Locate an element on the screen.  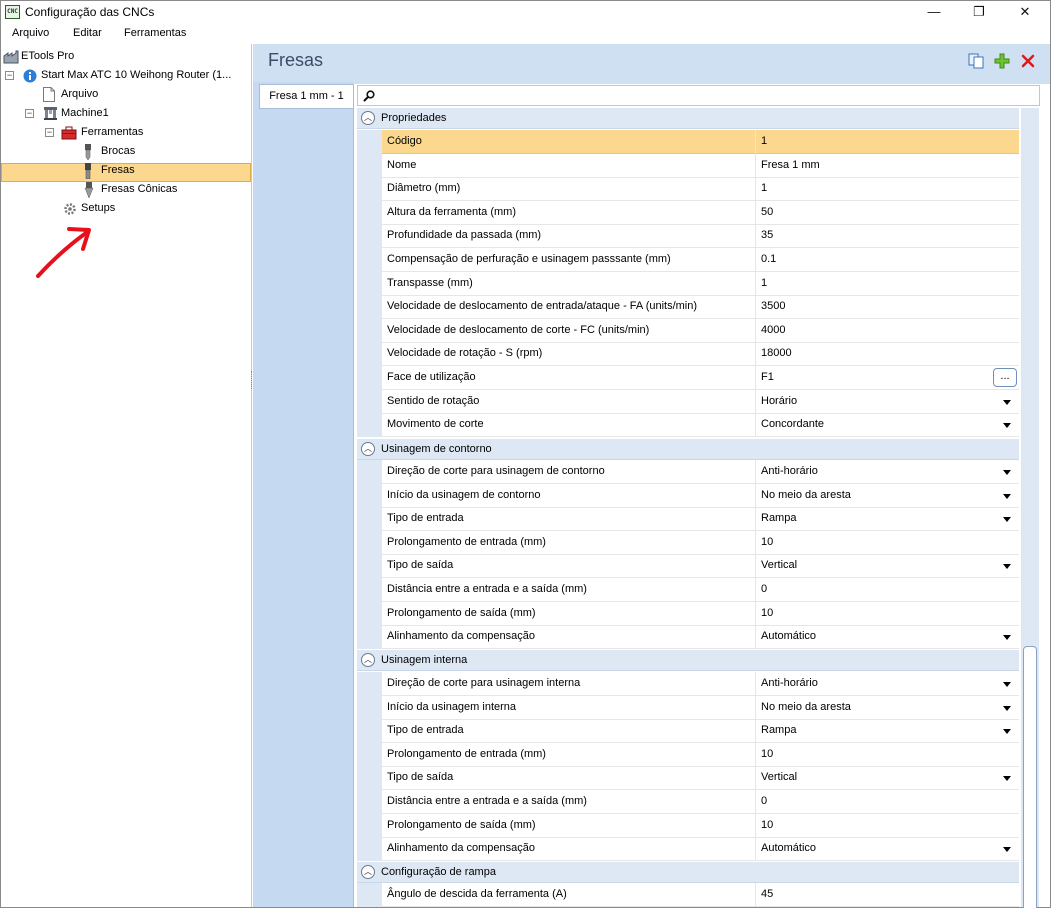
menu-editar: Editar is located at coordinates (87, 33).